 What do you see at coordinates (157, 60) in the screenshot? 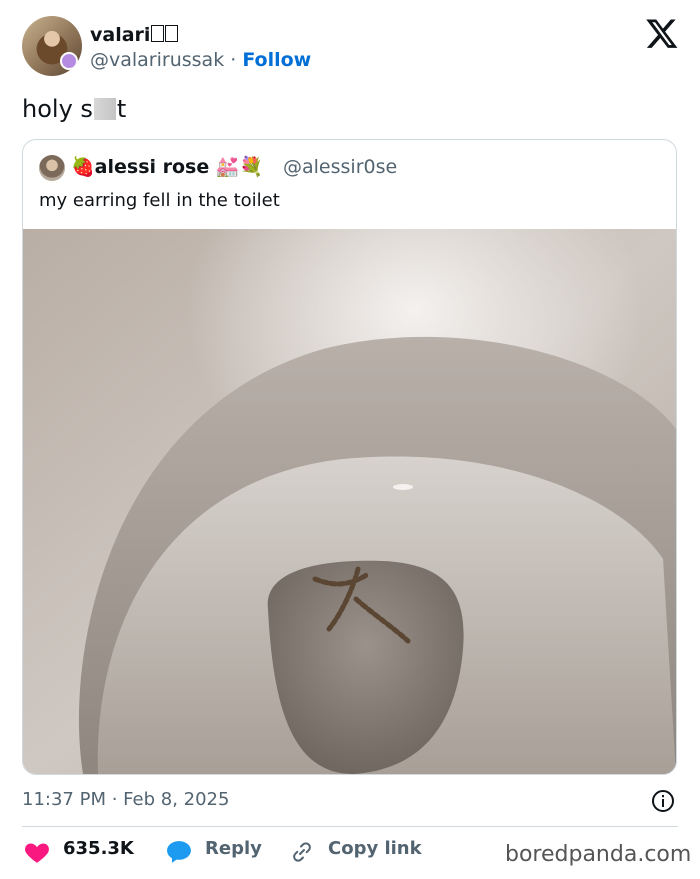
I see `author-handle: @valarirussak` at bounding box center [157, 60].